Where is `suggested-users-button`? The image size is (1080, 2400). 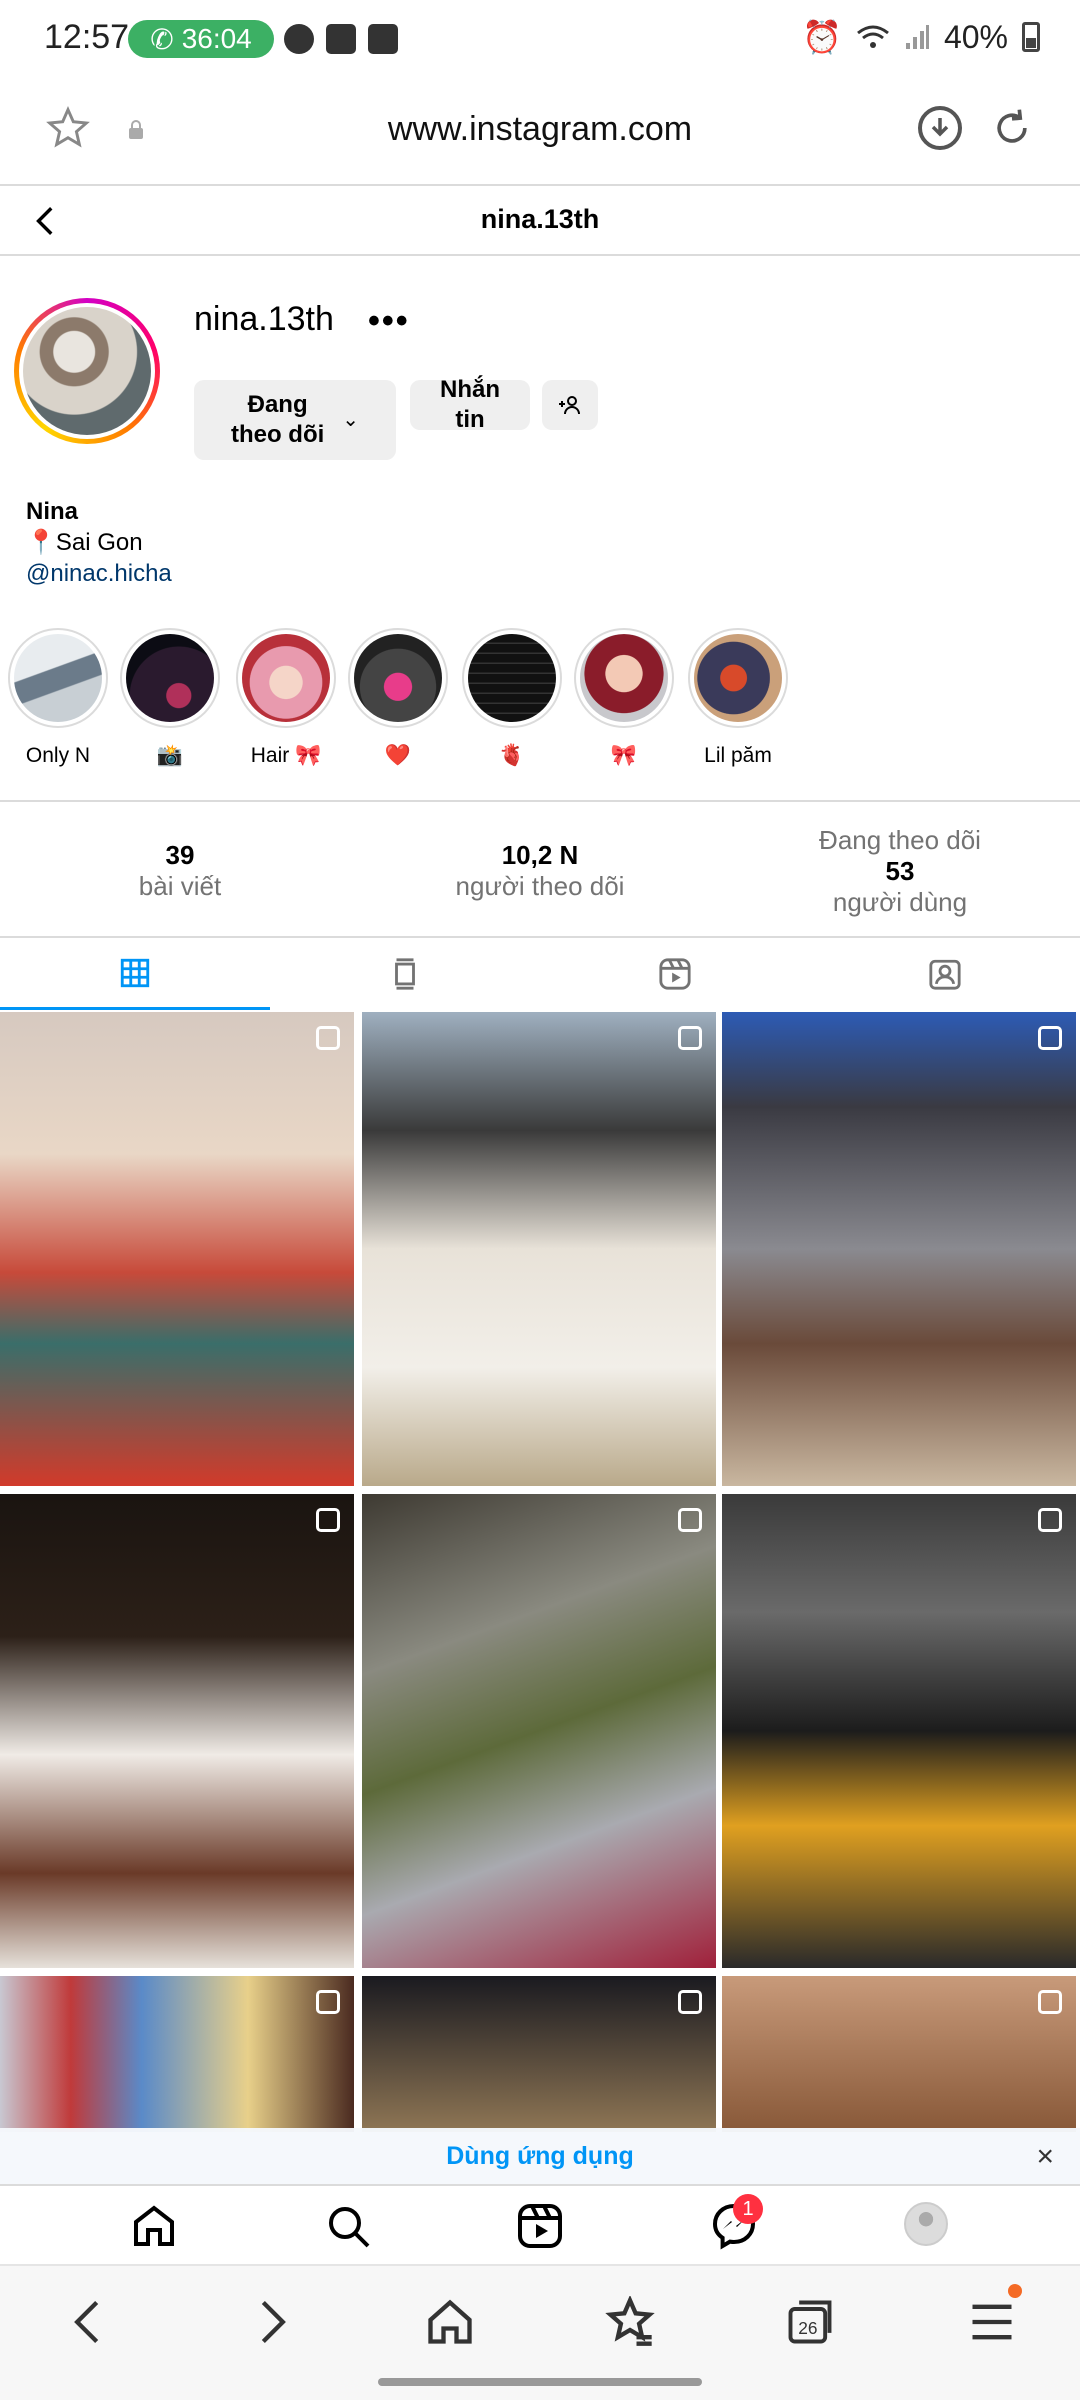
suggested-users-button is located at coordinates (570, 405).